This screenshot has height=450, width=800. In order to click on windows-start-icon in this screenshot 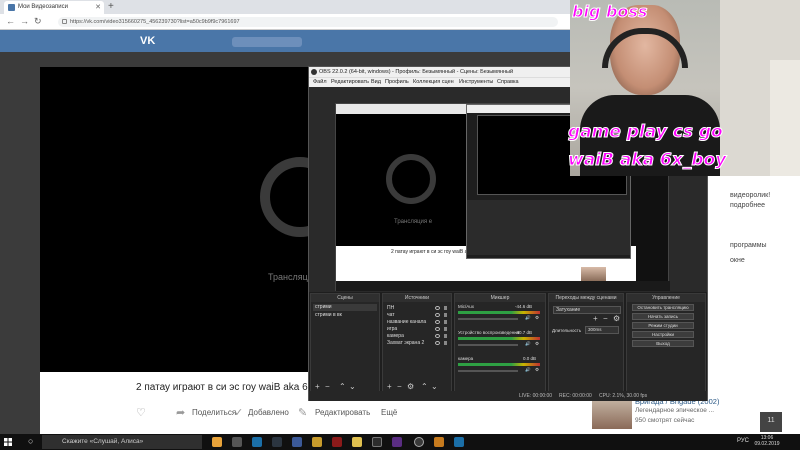, I will do `click(8, 442)`.